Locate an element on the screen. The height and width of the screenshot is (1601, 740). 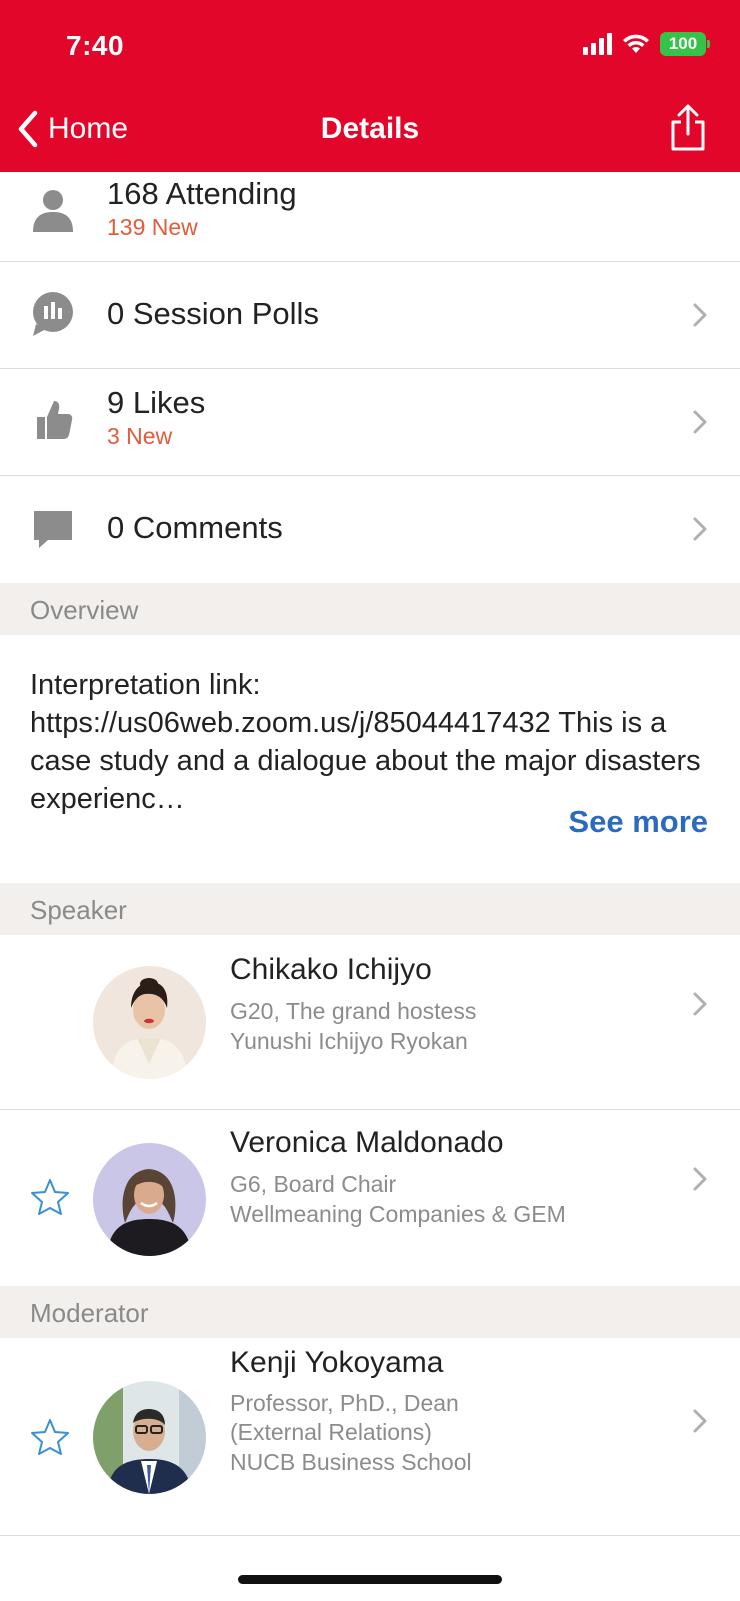
share-button is located at coordinates (688, 130).